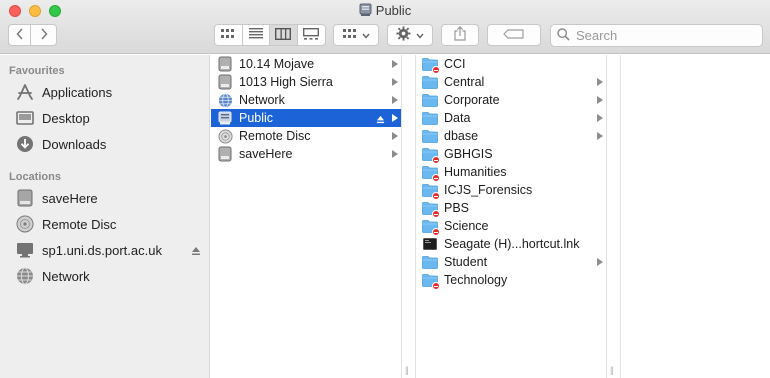  I want to click on list-item: Student, so click(511, 262).